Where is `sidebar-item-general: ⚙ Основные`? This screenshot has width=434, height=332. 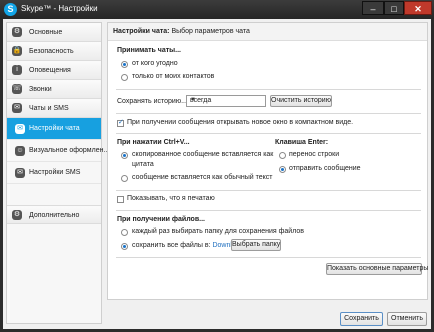
sidebar-item-general: ⚙ Основные is located at coordinates (54, 32).